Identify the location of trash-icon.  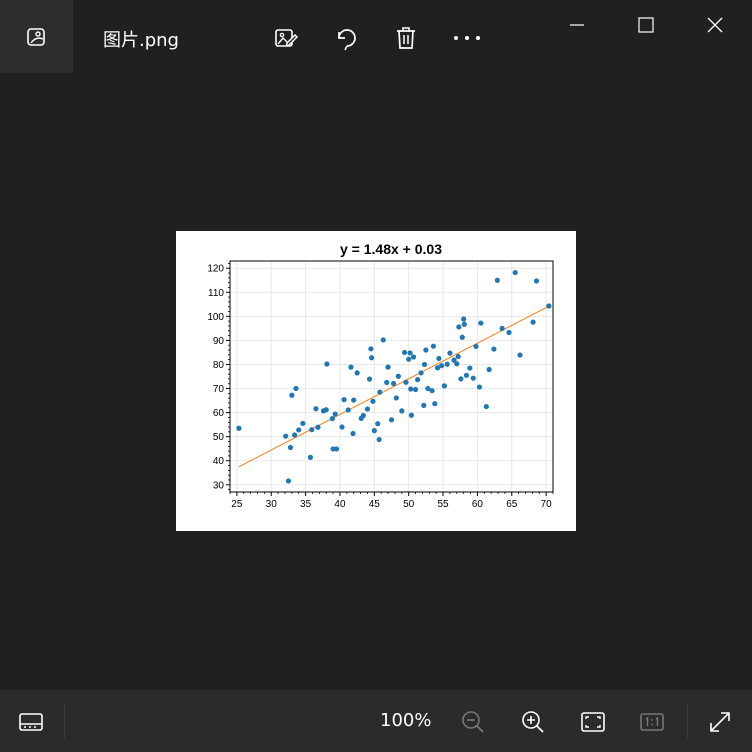
(406, 38).